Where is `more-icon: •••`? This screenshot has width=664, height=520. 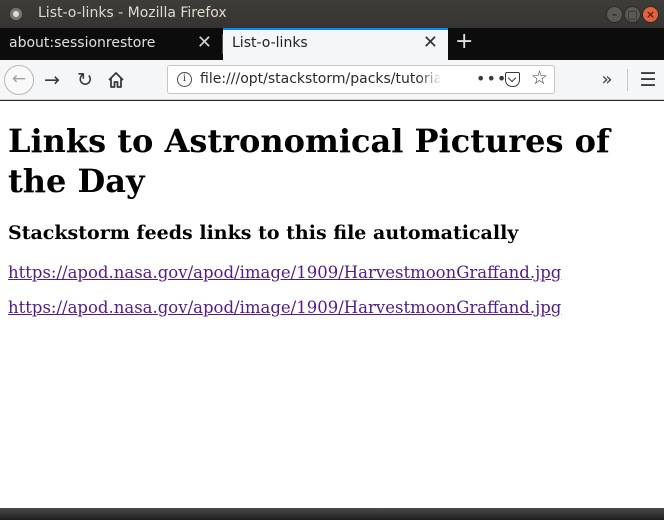
more-icon: ••• is located at coordinates (491, 78).